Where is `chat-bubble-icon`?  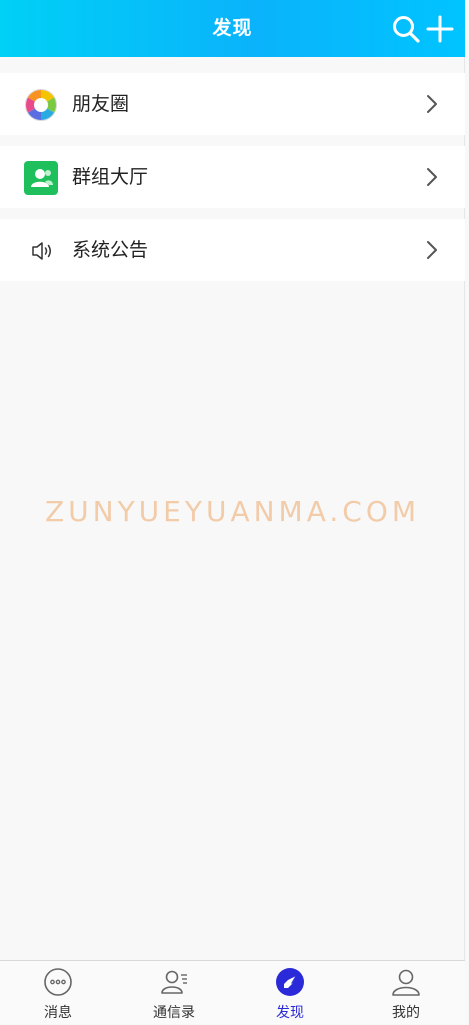 chat-bubble-icon is located at coordinates (58, 982).